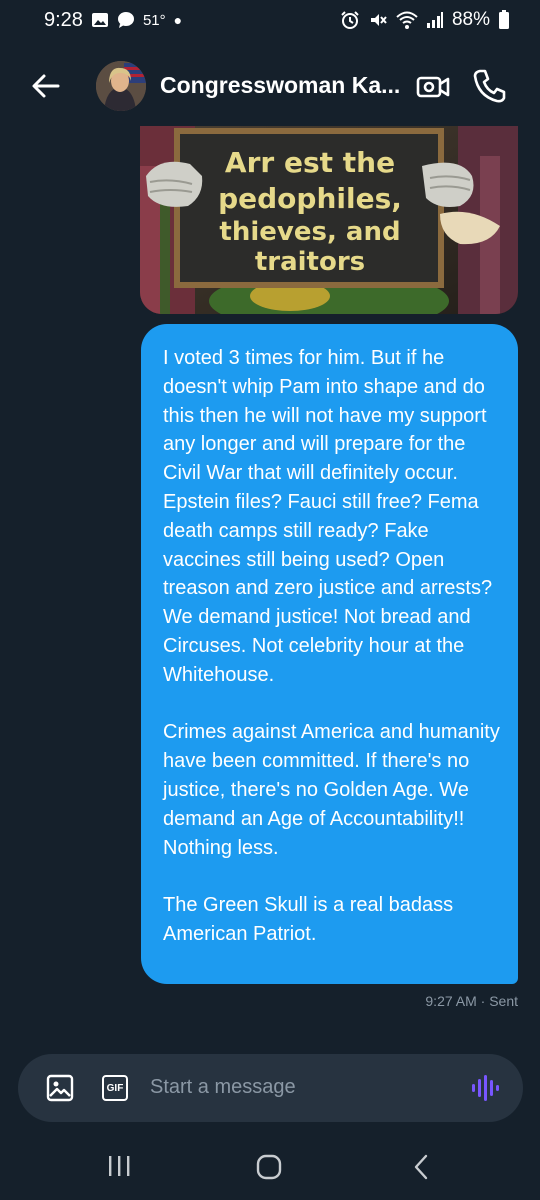  I want to click on gallery-icon, so click(99, 20).